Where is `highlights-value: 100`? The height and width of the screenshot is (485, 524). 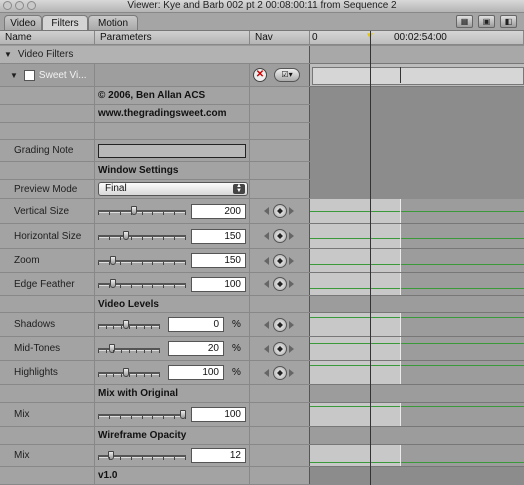
highlights-value: 100 is located at coordinates (196, 372).